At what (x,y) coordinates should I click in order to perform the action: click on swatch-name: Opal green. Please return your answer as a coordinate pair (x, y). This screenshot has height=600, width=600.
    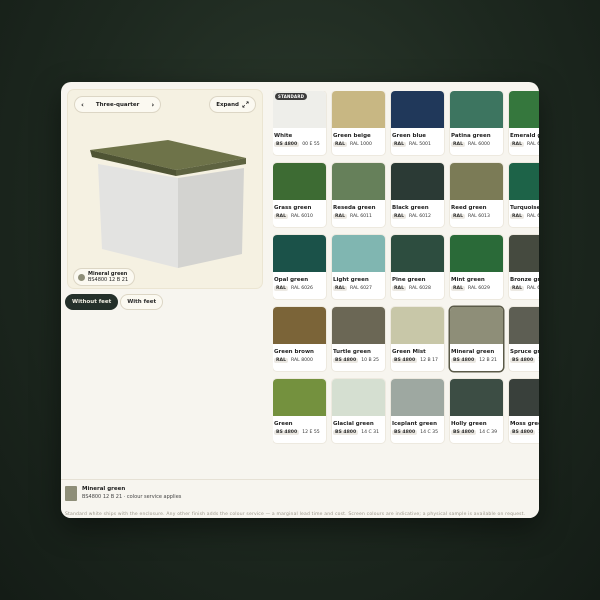
    Looking at the image, I should click on (291, 280).